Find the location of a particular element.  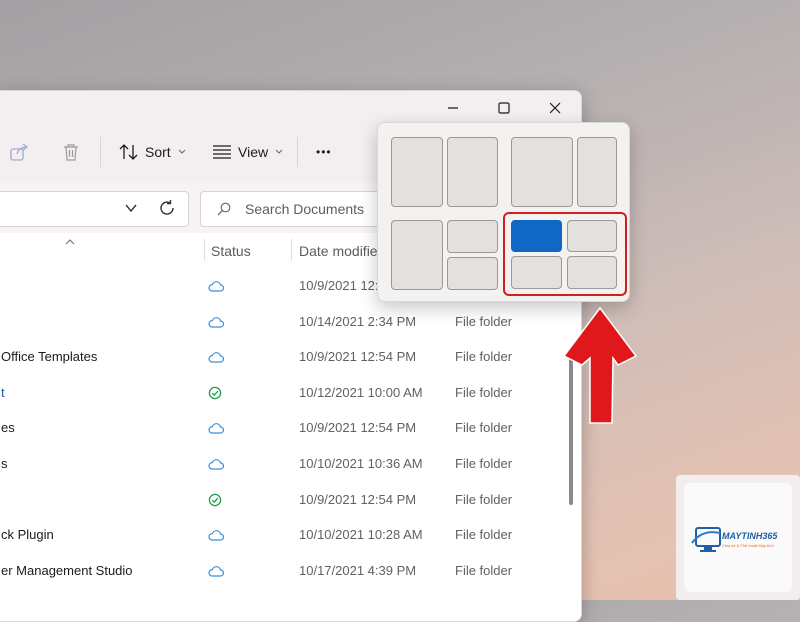

row-date-modified: 10/12/2021 10:00 AM is located at coordinates (361, 392).